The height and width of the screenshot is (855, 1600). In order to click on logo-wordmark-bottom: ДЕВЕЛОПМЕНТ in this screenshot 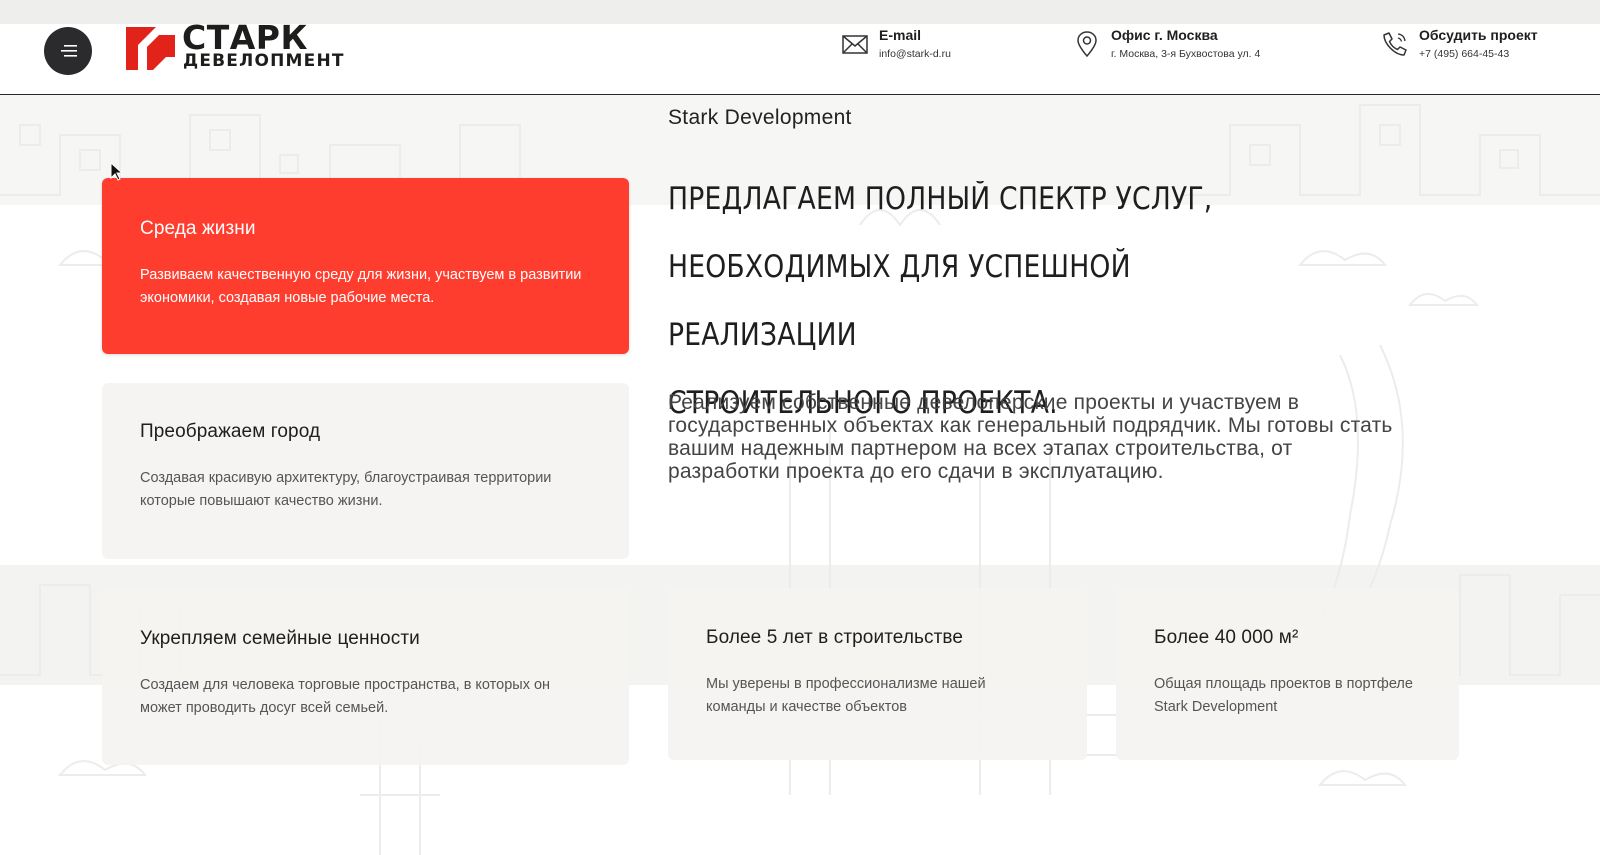, I will do `click(264, 61)`.